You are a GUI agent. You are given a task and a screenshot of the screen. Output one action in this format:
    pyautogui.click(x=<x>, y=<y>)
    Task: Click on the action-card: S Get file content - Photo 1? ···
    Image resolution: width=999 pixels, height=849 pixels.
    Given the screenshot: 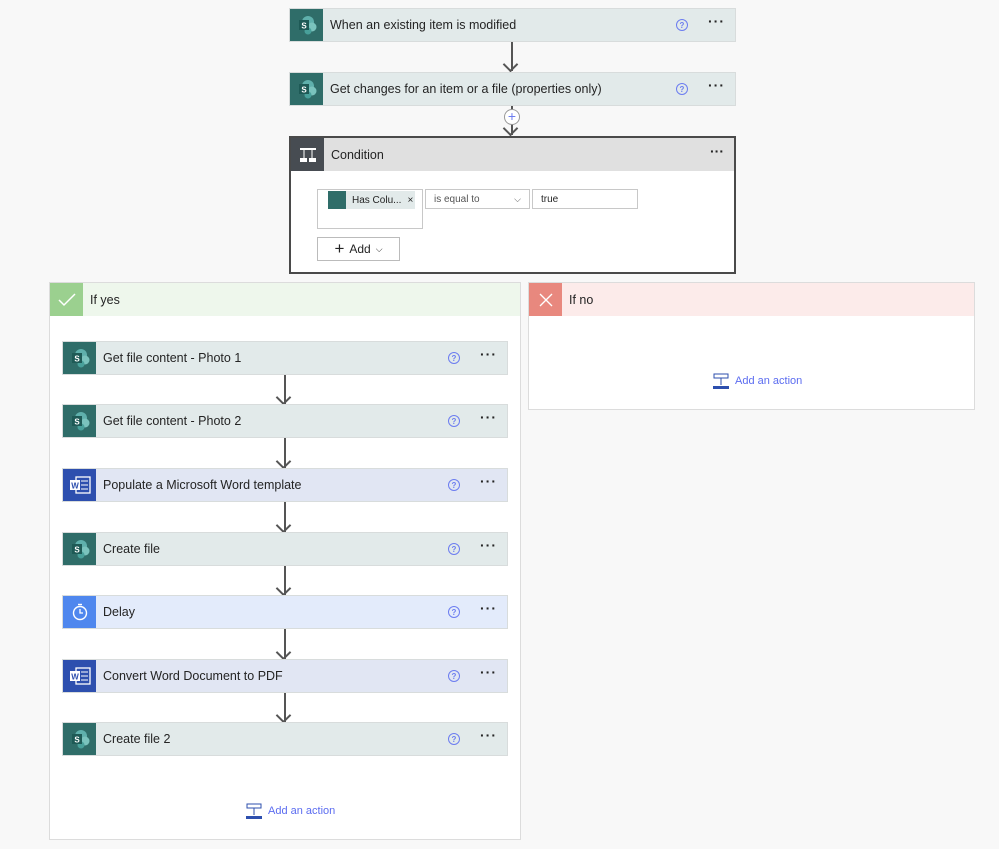 What is the action you would take?
    pyautogui.click(x=285, y=358)
    